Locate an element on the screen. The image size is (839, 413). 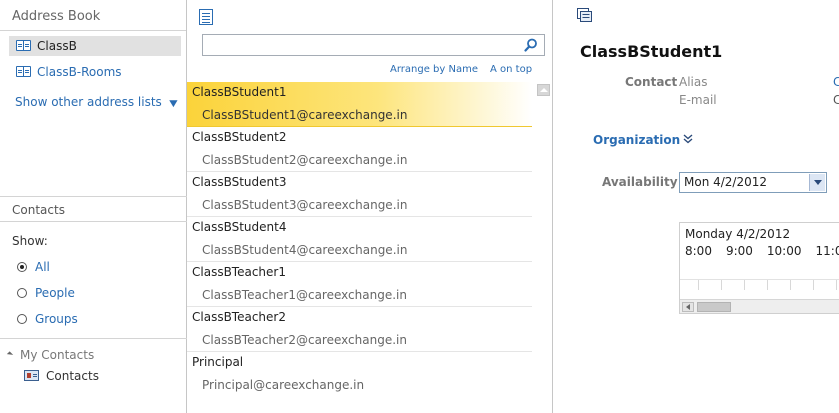
schedule-horizontal-scrollbar is located at coordinates (759, 306).